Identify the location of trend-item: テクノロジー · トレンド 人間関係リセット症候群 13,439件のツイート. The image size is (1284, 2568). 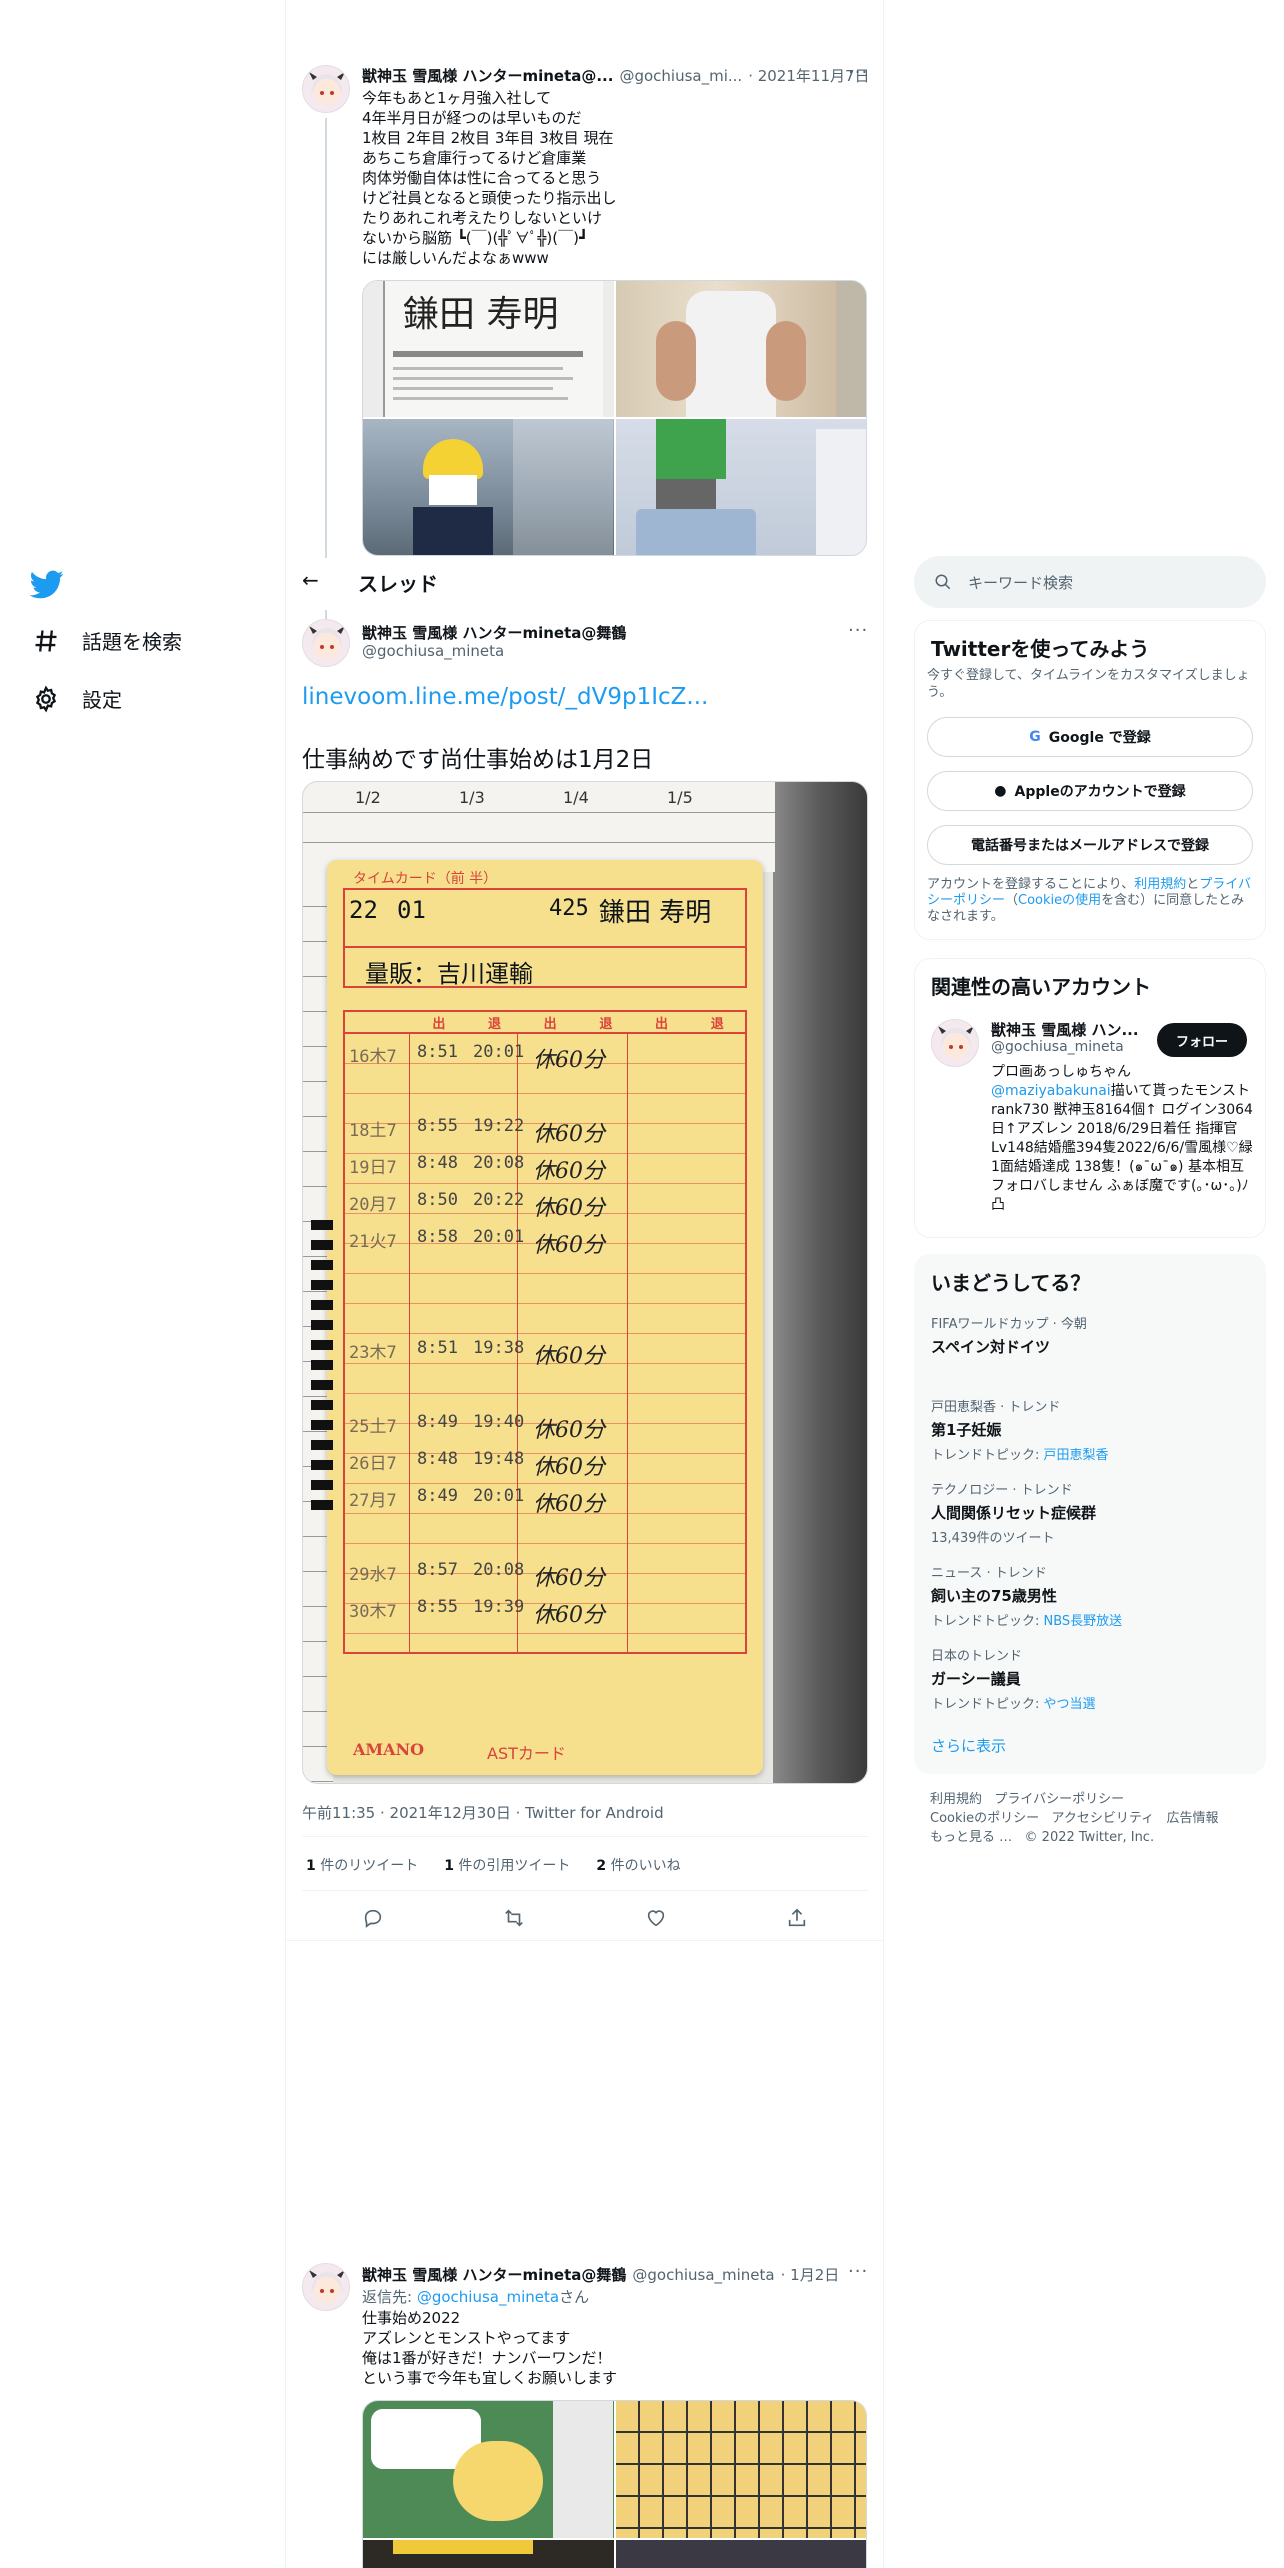
(1091, 1512).